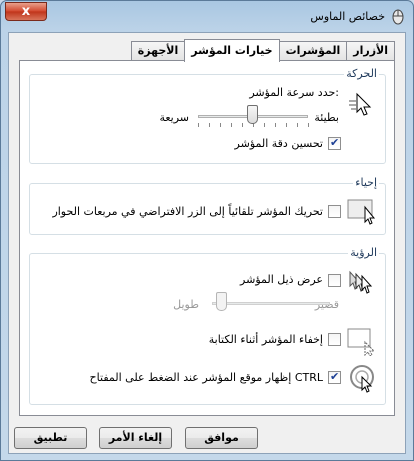 The width and height of the screenshot is (414, 461). Describe the element at coordinates (361, 212) in the screenshot. I see `snap-to-button-icon` at that location.